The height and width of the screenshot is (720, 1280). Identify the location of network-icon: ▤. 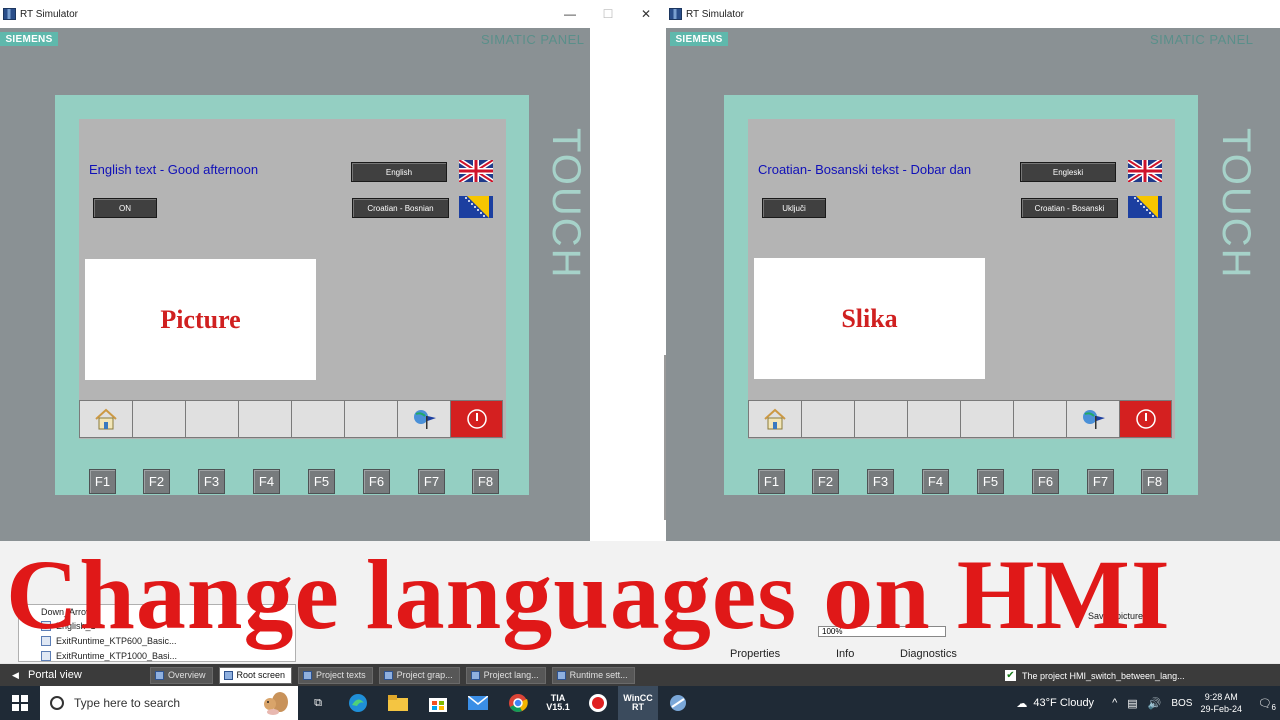
(1132, 703).